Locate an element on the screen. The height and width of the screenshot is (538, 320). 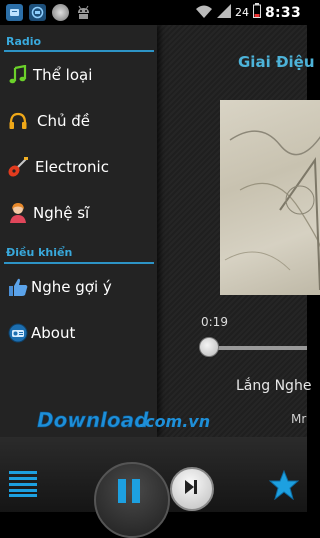
signal-icon is located at coordinates (223, 12).